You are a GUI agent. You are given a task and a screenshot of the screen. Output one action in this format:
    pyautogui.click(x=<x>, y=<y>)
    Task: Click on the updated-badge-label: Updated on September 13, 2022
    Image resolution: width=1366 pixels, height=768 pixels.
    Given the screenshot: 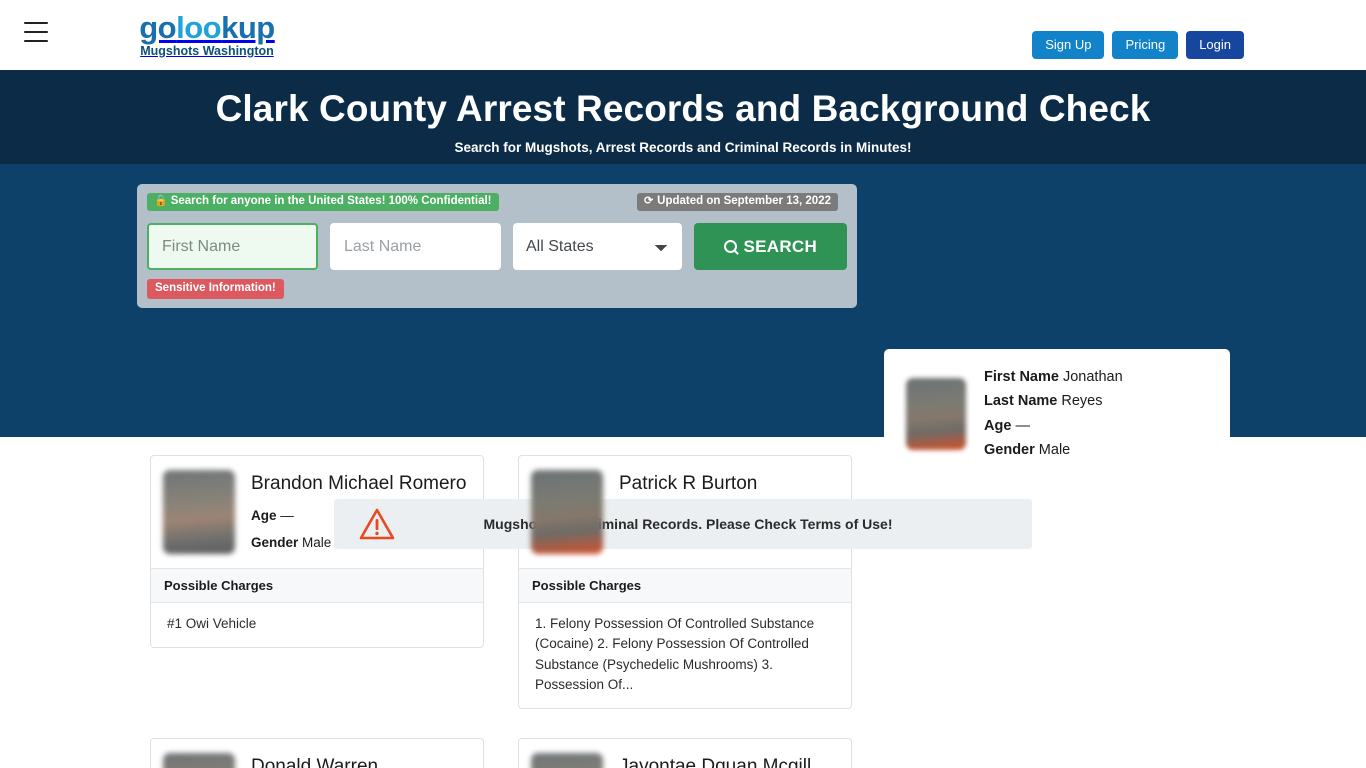 What is the action you would take?
    pyautogui.click(x=744, y=200)
    